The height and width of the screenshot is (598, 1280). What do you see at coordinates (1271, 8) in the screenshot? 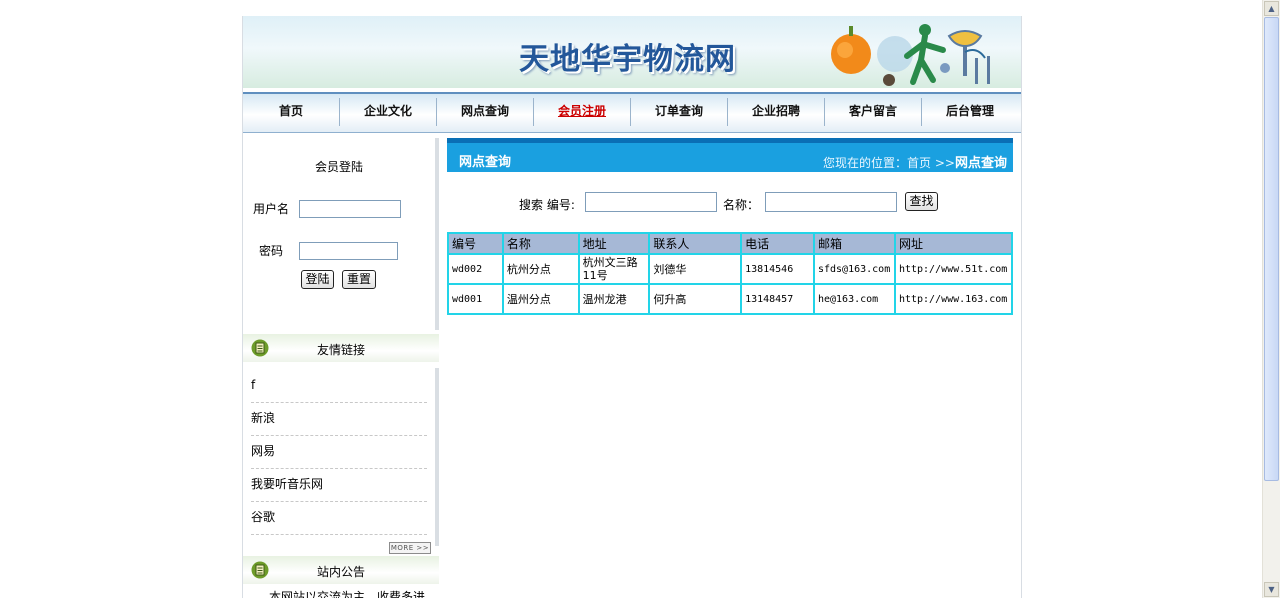
I see `scroll-up-arrow: ▲` at bounding box center [1271, 8].